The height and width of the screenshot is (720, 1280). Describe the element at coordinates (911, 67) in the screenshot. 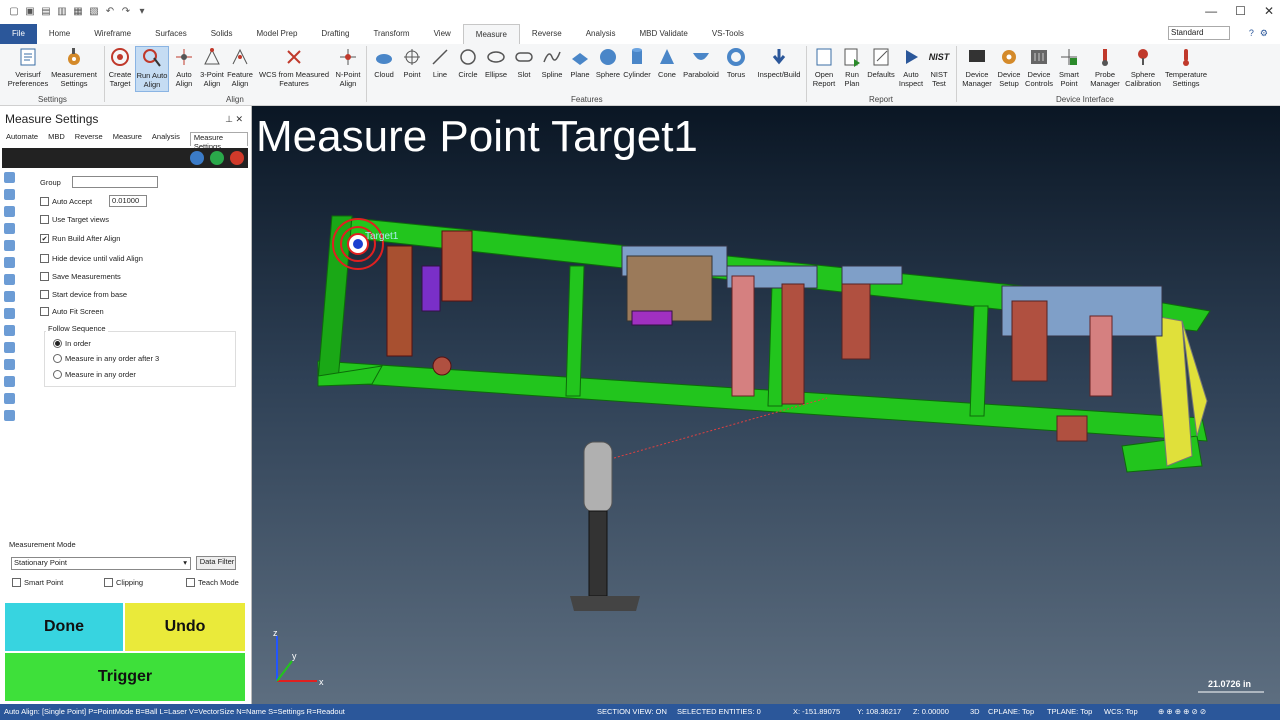

I see `auto-inspect-button: Auto Inspect` at that location.